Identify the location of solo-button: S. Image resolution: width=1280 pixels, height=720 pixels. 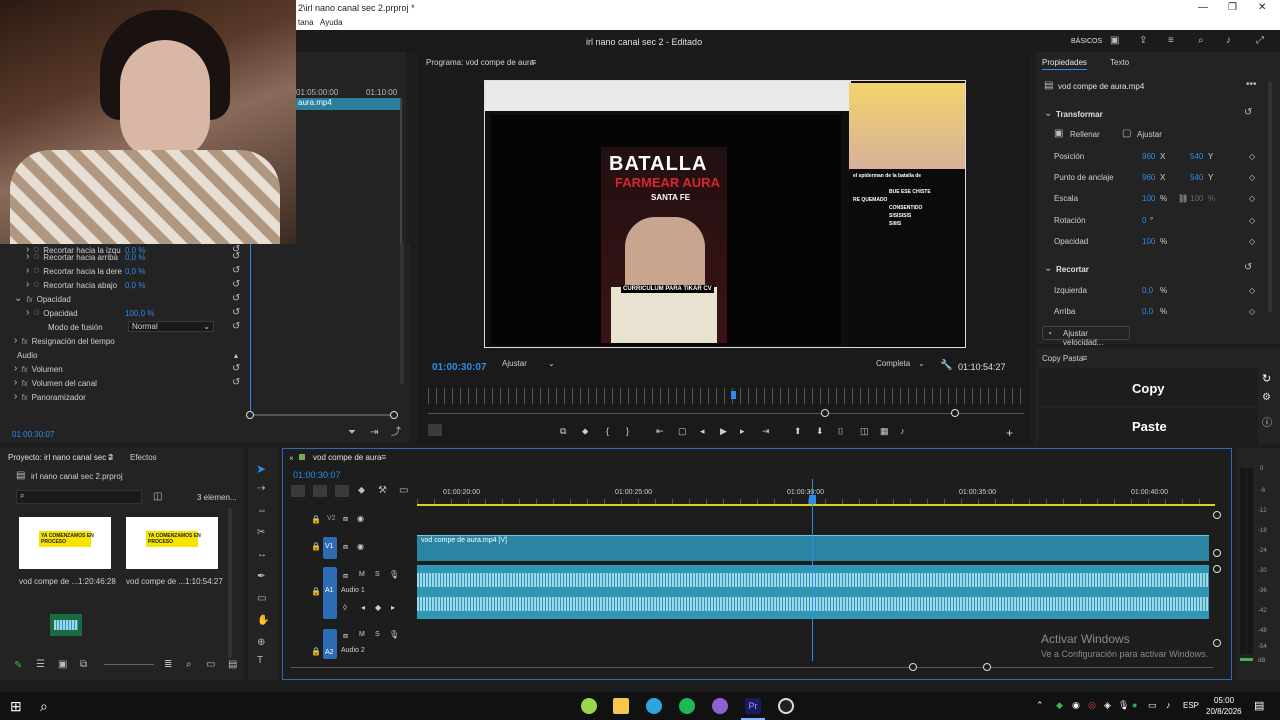
(377, 574).